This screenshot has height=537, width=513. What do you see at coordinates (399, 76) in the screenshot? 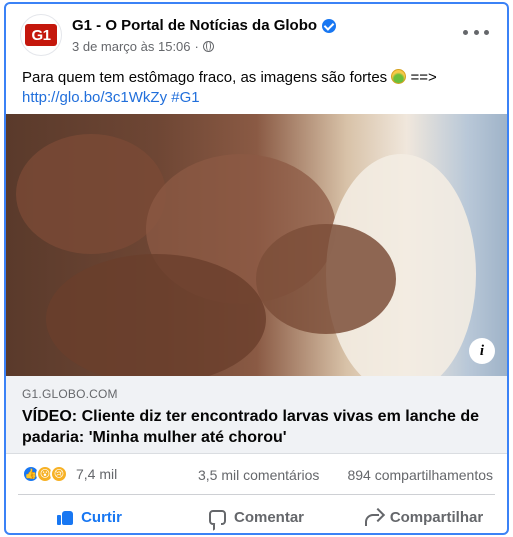
I see `nauseated-face-emoji-icon` at bounding box center [399, 76].